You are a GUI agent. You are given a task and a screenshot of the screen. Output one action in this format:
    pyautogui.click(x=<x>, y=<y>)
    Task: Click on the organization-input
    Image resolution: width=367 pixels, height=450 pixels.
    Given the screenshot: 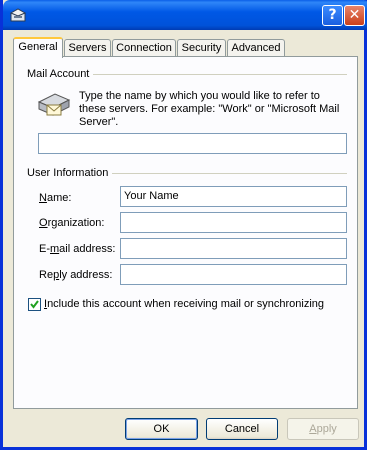 What is the action you would take?
    pyautogui.click(x=233, y=222)
    